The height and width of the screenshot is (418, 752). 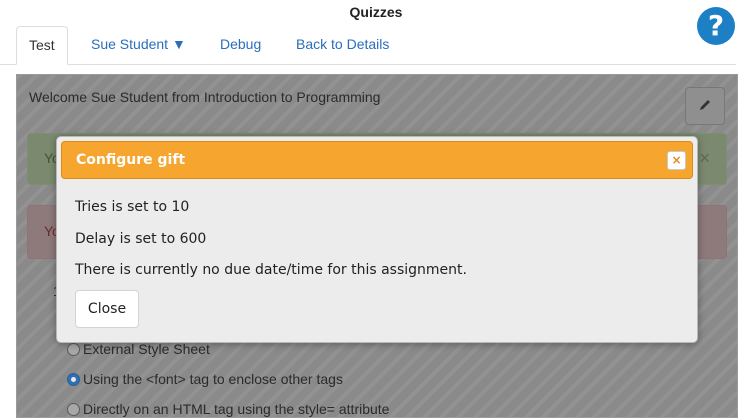 I want to click on pencil-icon, so click(x=705, y=105).